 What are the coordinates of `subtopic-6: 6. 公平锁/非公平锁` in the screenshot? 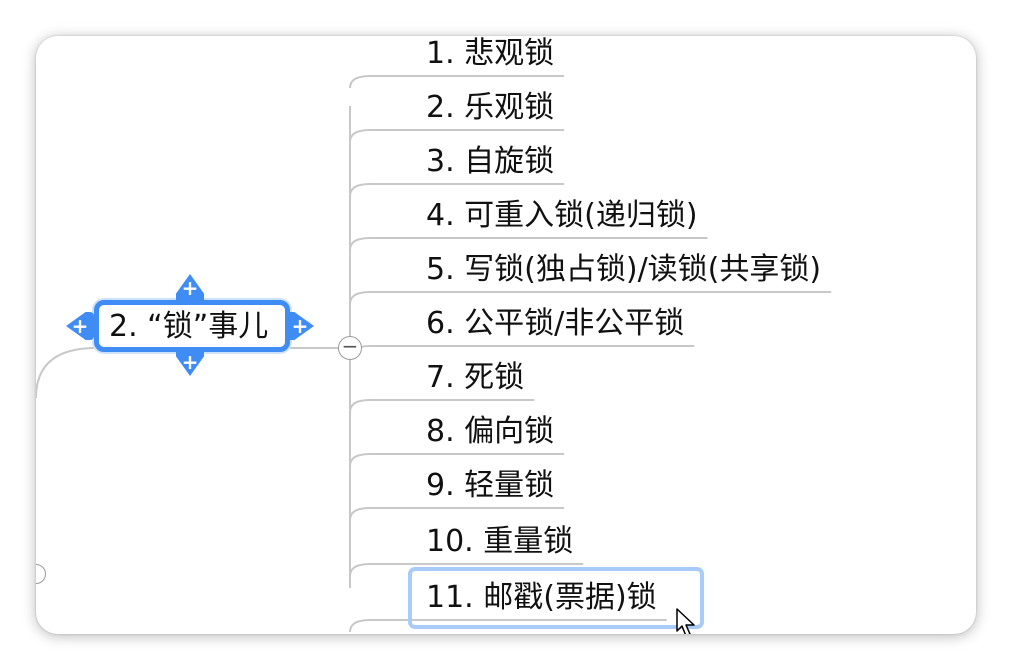 It's located at (555, 324).